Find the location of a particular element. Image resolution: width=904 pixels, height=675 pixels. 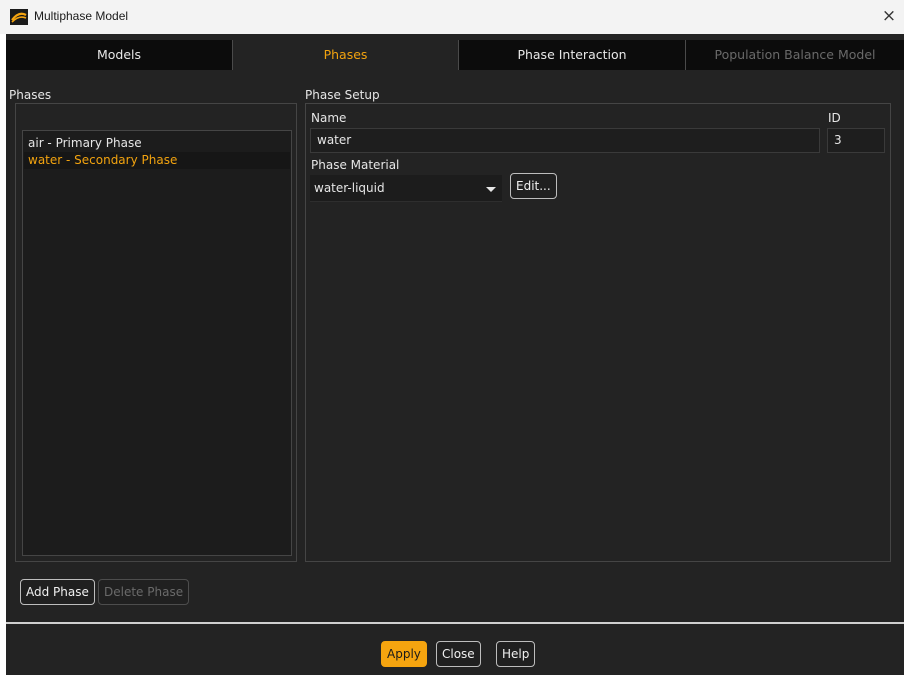

phases-group-label: Phases is located at coordinates (30, 95).